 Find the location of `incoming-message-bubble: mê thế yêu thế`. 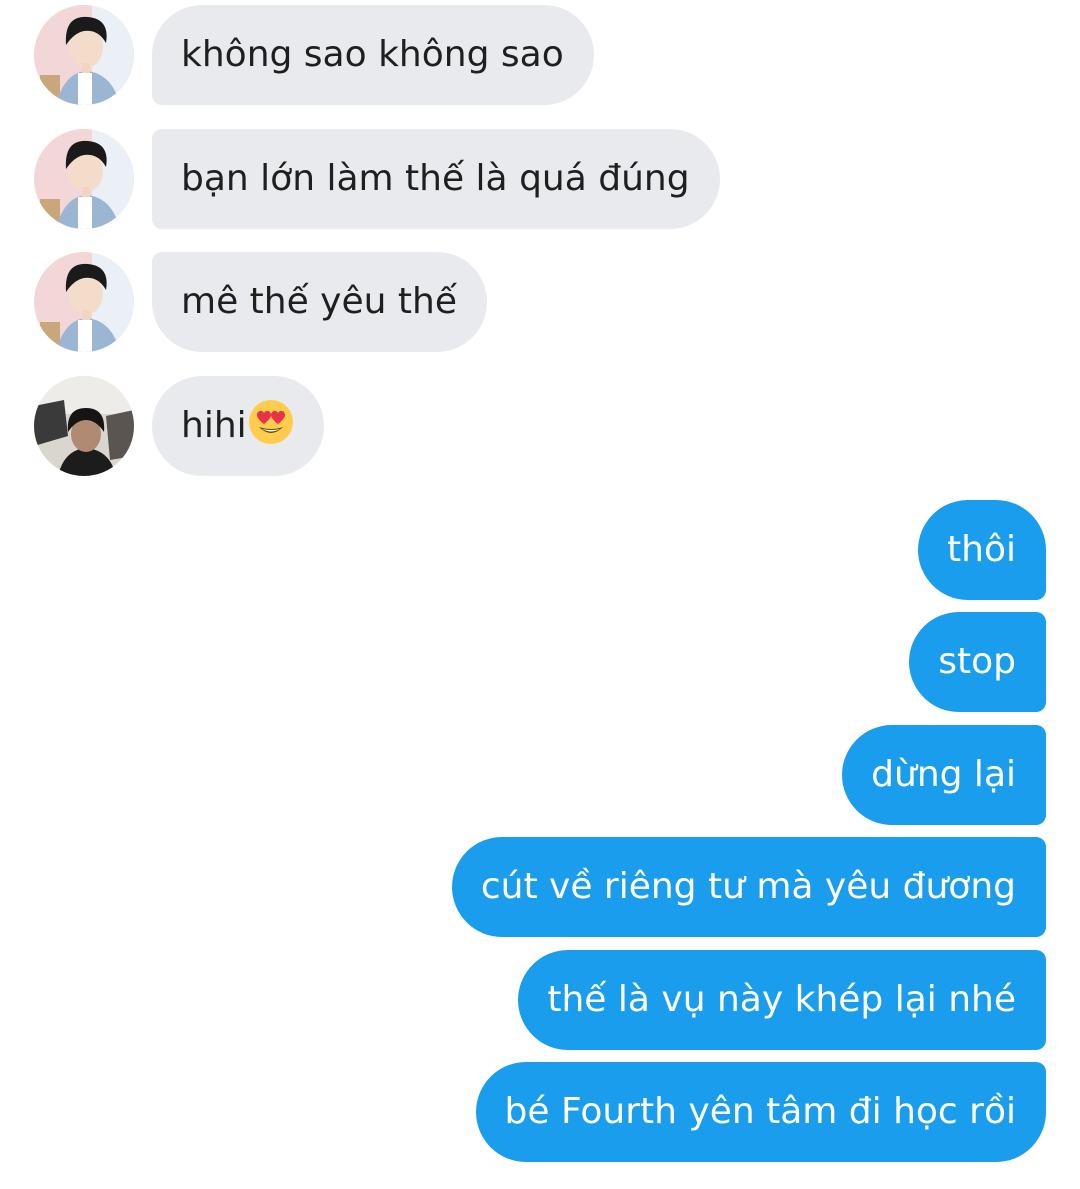

incoming-message-bubble: mê thế yêu thế is located at coordinates (319, 302).